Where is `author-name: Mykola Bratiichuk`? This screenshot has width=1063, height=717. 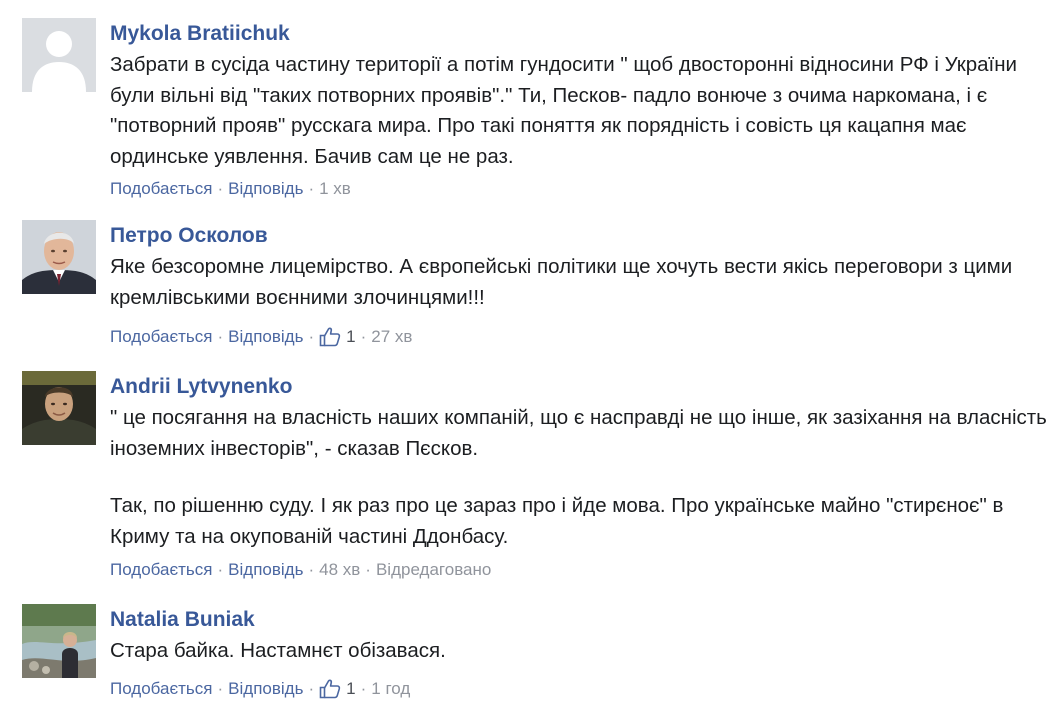
author-name: Mykola Bratiichuk is located at coordinates (580, 34).